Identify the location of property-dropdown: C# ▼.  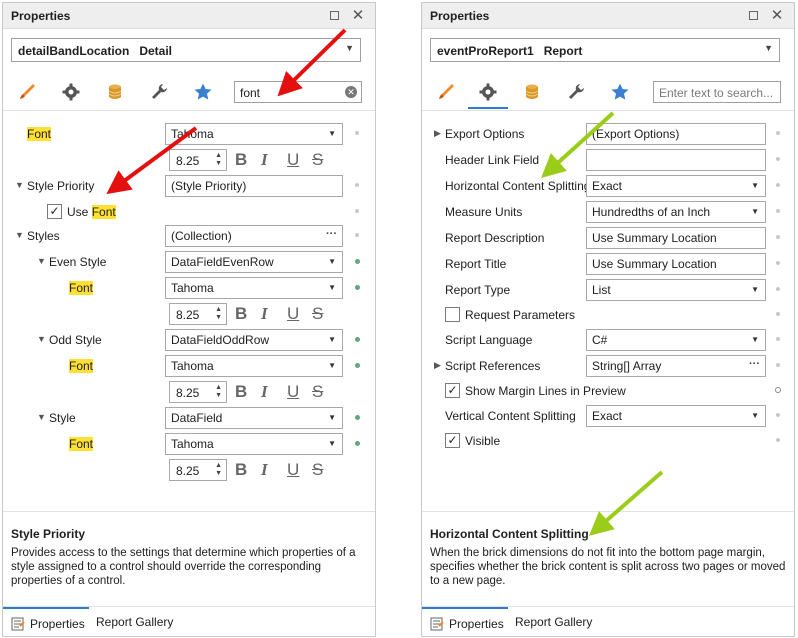
(676, 340).